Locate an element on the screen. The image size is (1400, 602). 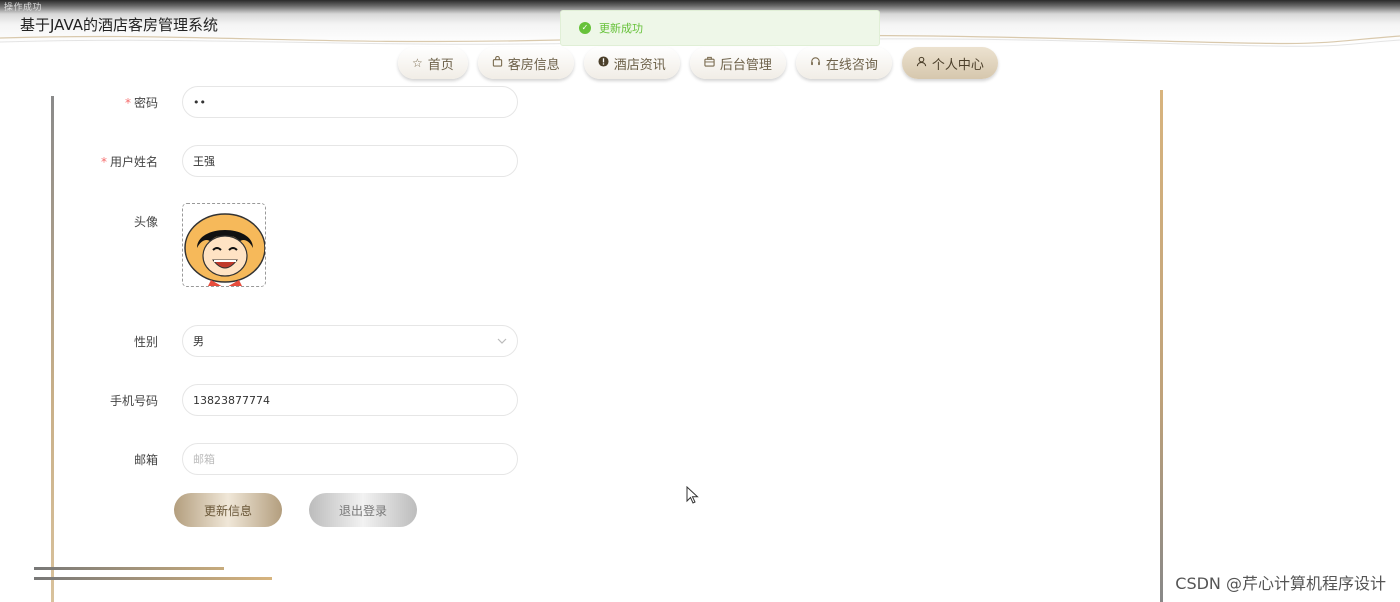
headset-icon is located at coordinates (815, 63).